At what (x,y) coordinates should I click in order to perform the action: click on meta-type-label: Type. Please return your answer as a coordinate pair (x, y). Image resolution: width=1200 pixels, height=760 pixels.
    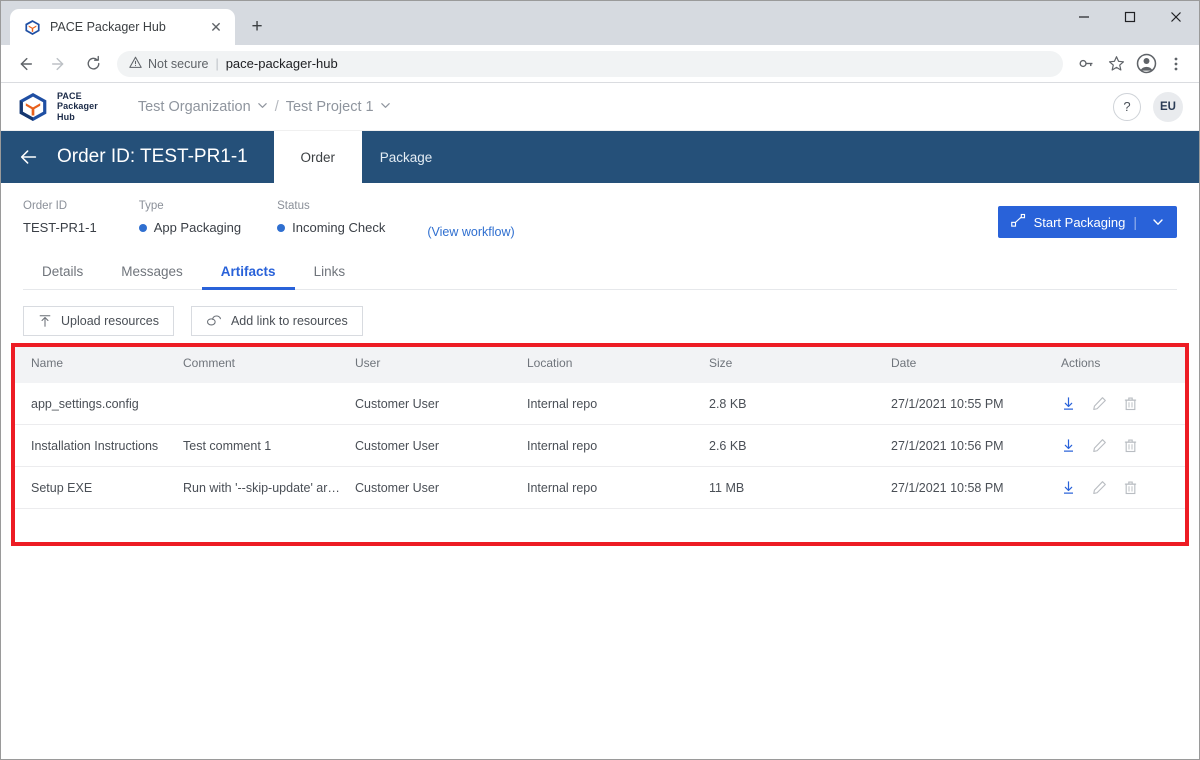
    Looking at the image, I should click on (151, 206).